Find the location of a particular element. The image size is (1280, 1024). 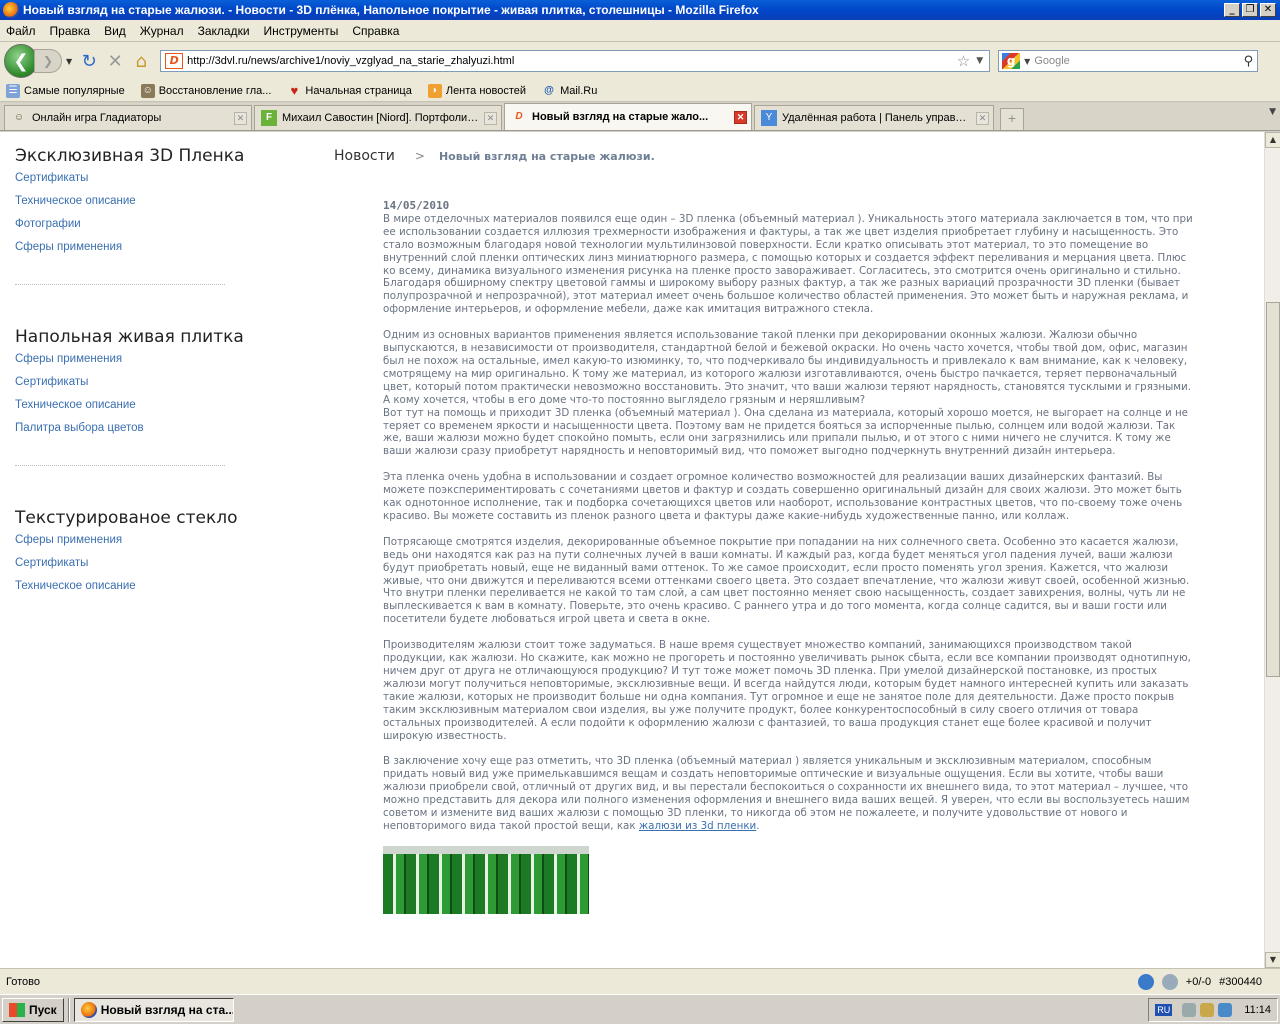

windows-logo-icon is located at coordinates (17, 1009).